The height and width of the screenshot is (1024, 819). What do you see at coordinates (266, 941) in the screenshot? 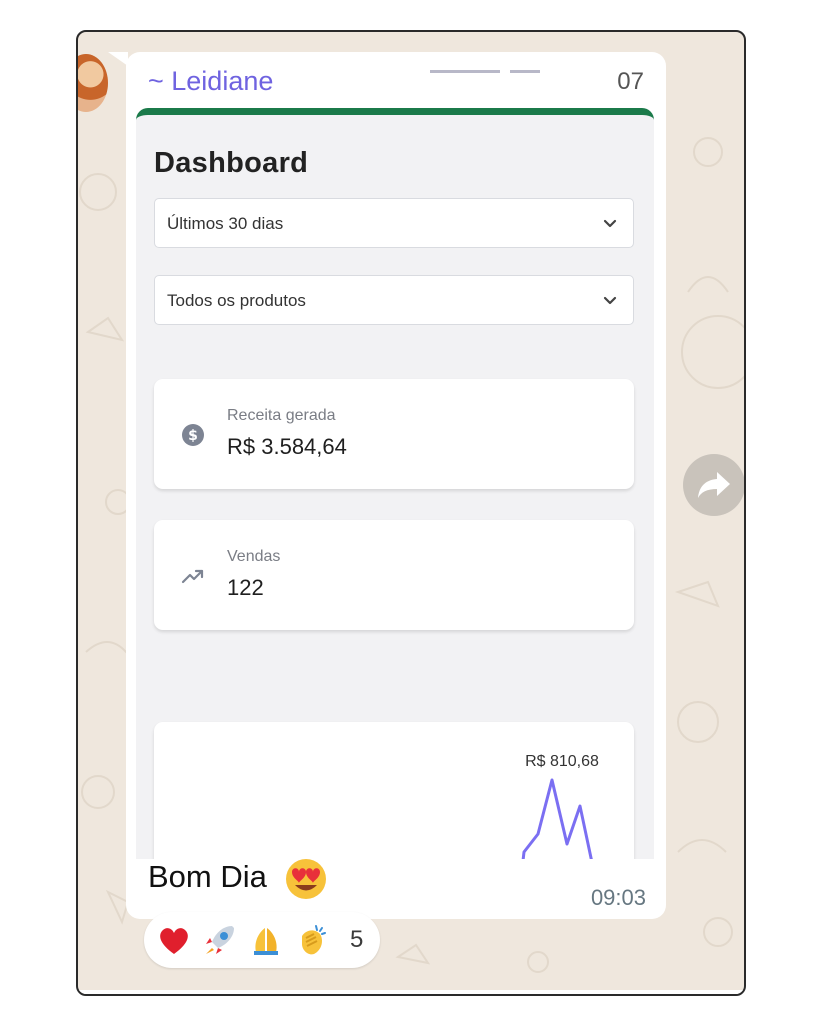
I see `folded-hands-emoji-icon` at bounding box center [266, 941].